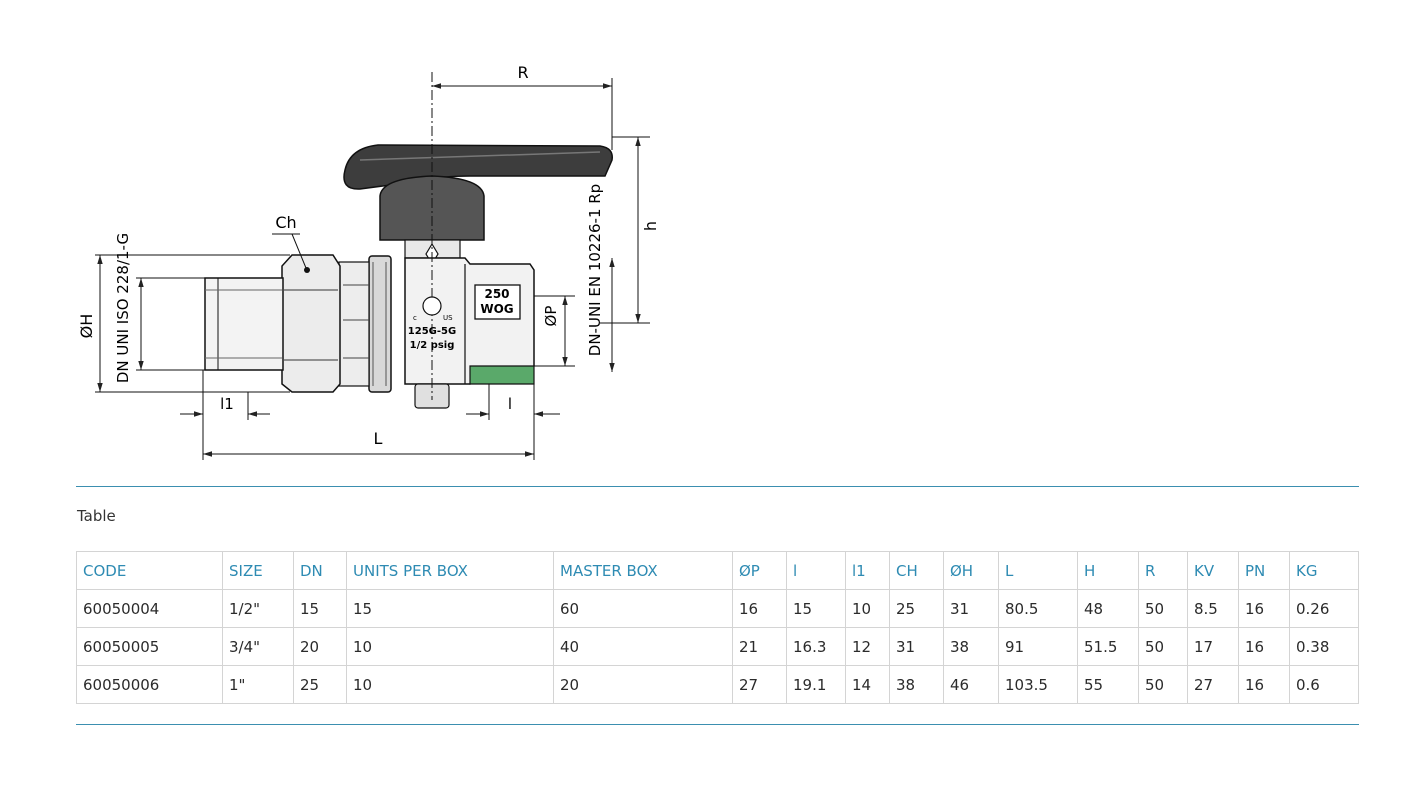 The height and width of the screenshot is (803, 1409). What do you see at coordinates (432, 331) in the screenshot?
I see `gas-rating: 125G-5G` at bounding box center [432, 331].